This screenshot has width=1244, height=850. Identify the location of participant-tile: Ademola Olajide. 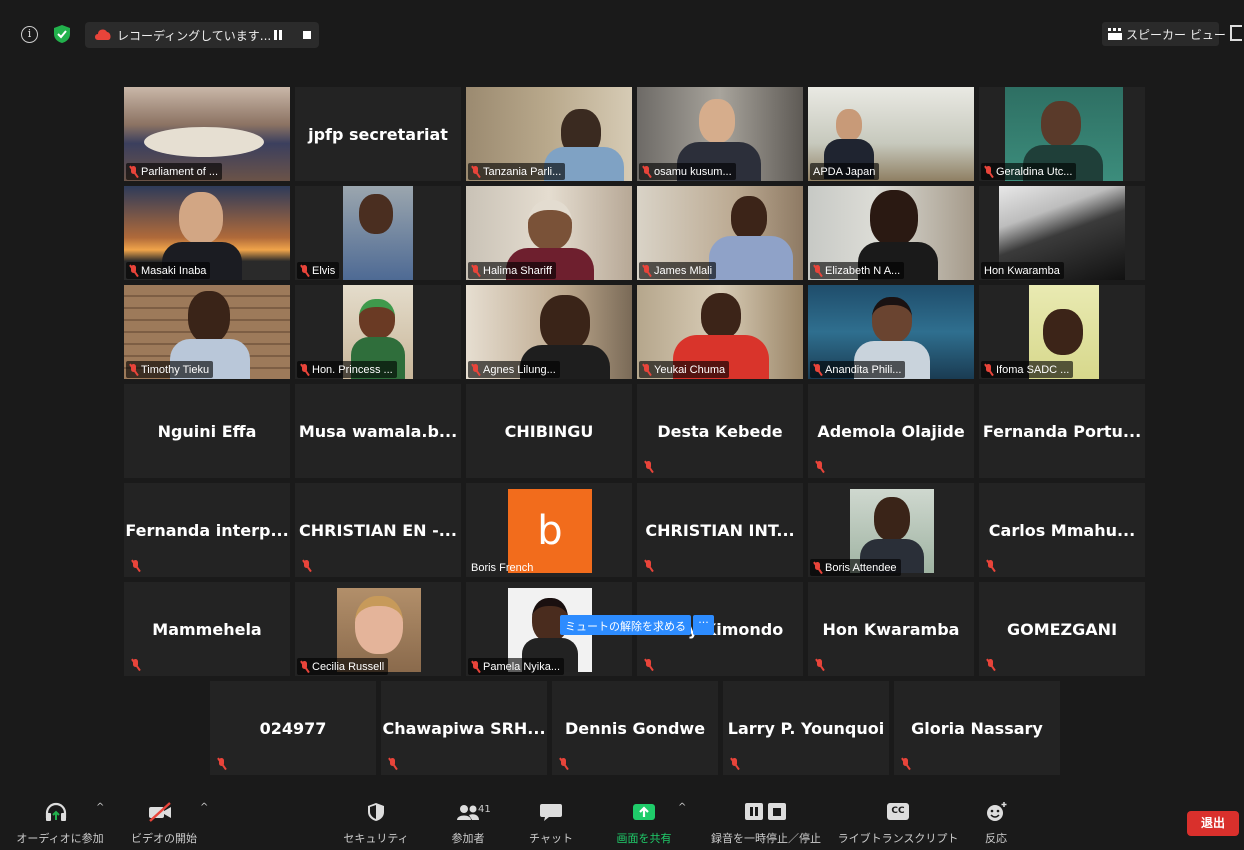
(891, 431).